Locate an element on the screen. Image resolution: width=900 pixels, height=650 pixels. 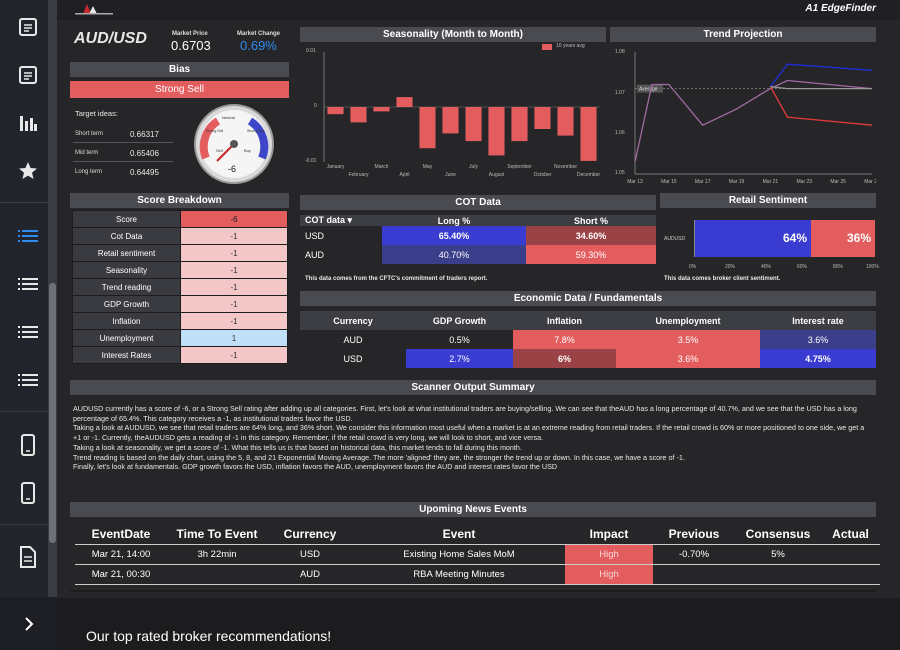
x-tick: August is located at coordinates (497, 175).